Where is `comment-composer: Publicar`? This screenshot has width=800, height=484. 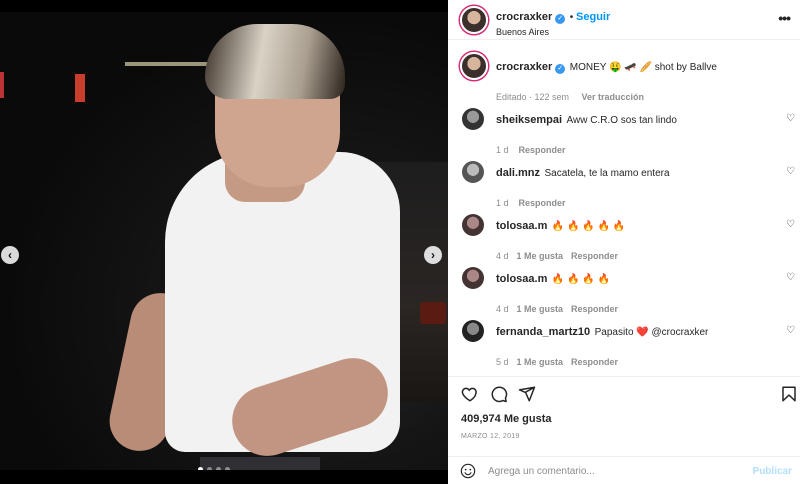 comment-composer: Publicar is located at coordinates (624, 470).